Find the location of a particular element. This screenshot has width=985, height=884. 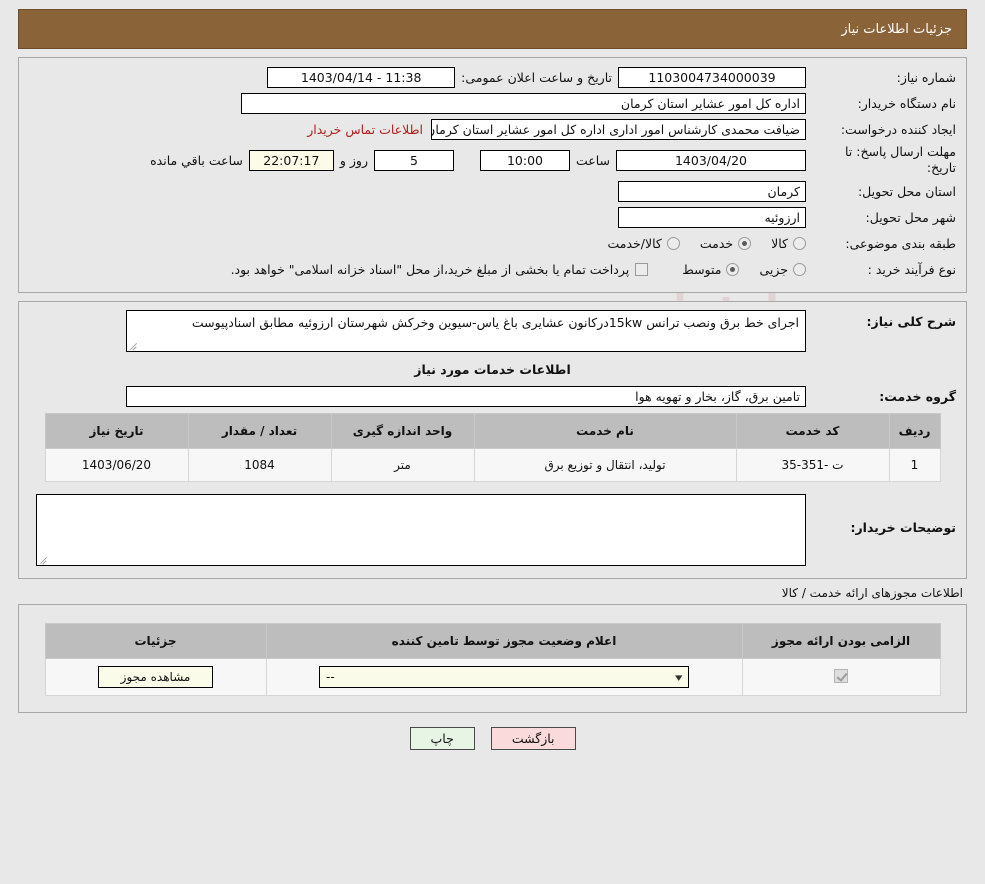

need-description-label: شرح کلی نیاز: is located at coordinates (911, 321).